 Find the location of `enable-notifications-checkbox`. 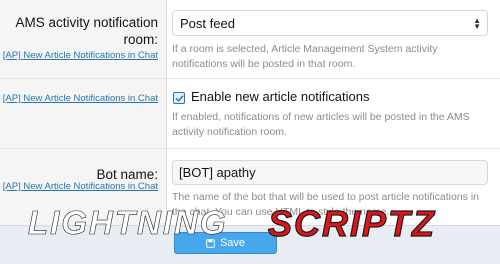

enable-notifications-checkbox is located at coordinates (179, 98).